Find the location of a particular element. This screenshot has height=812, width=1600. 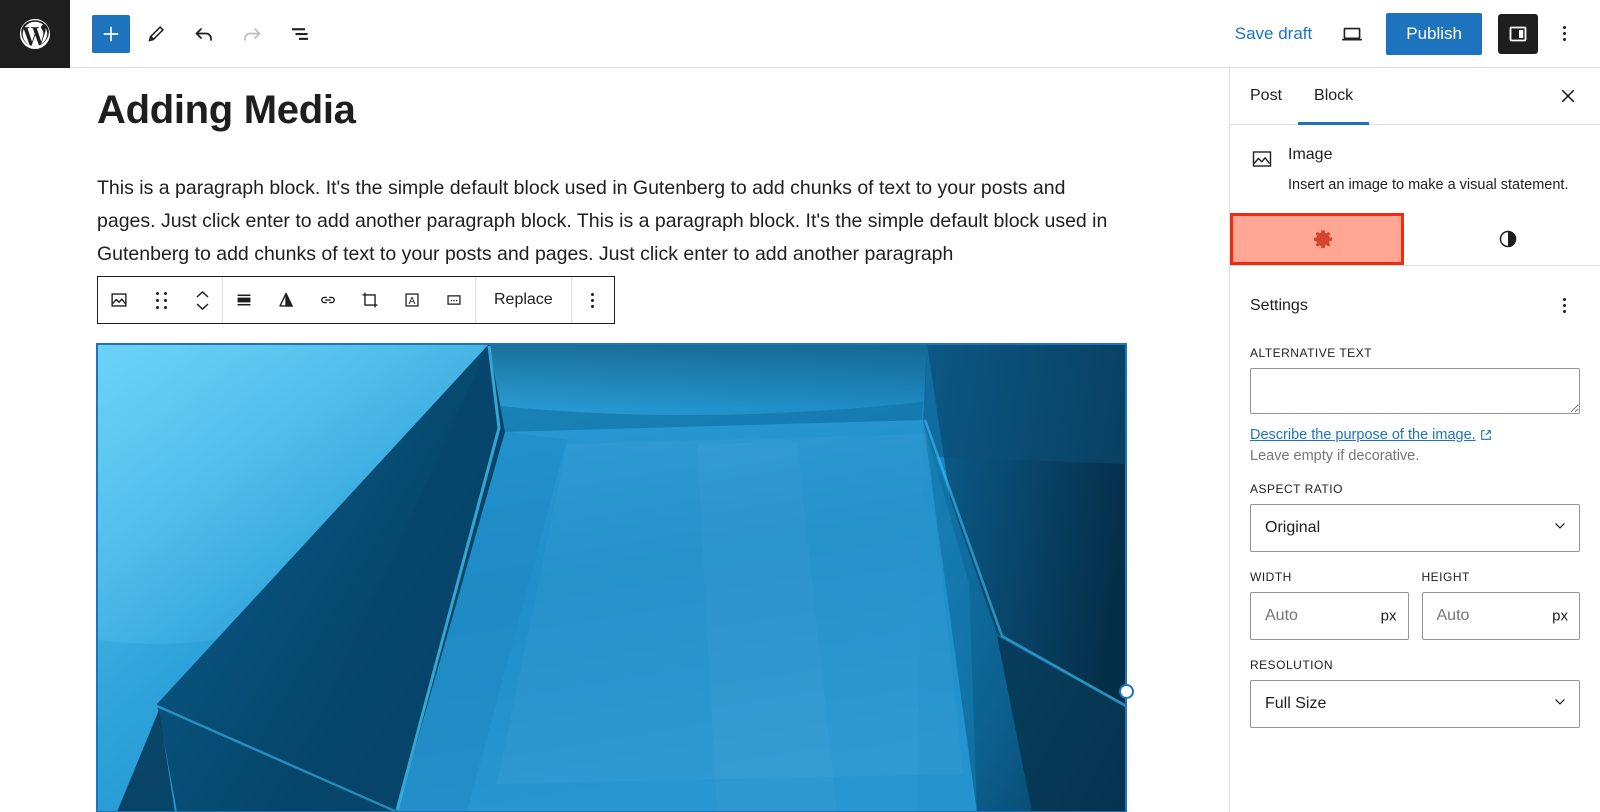

resolution-select-wrap: Full Size is located at coordinates (1415, 703).